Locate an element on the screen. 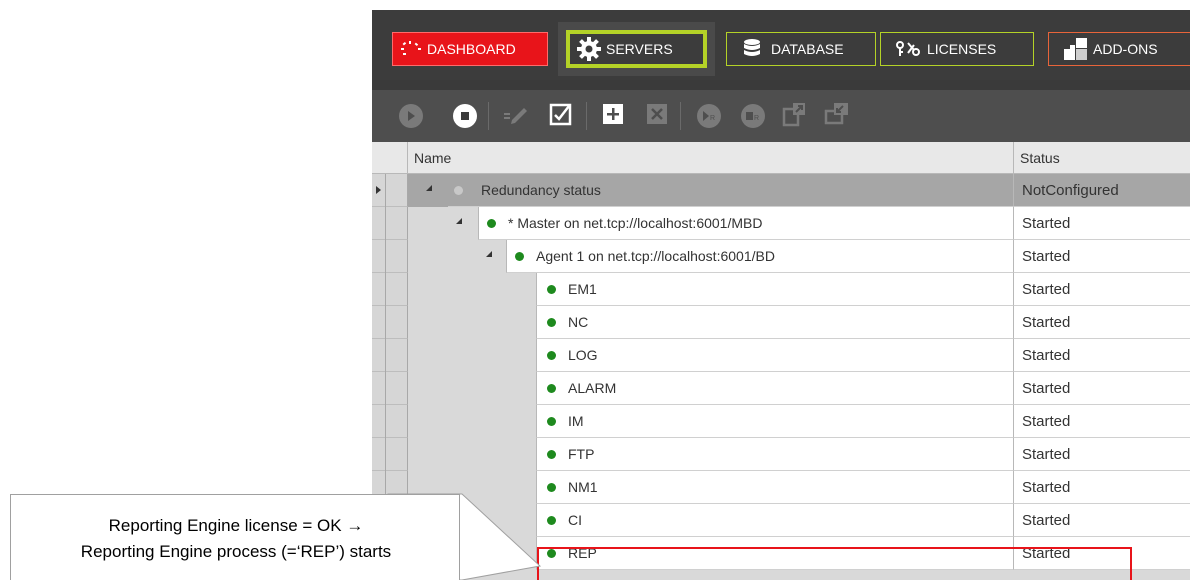 This screenshot has height=580, width=1190. export-icon is located at coordinates (795, 116).